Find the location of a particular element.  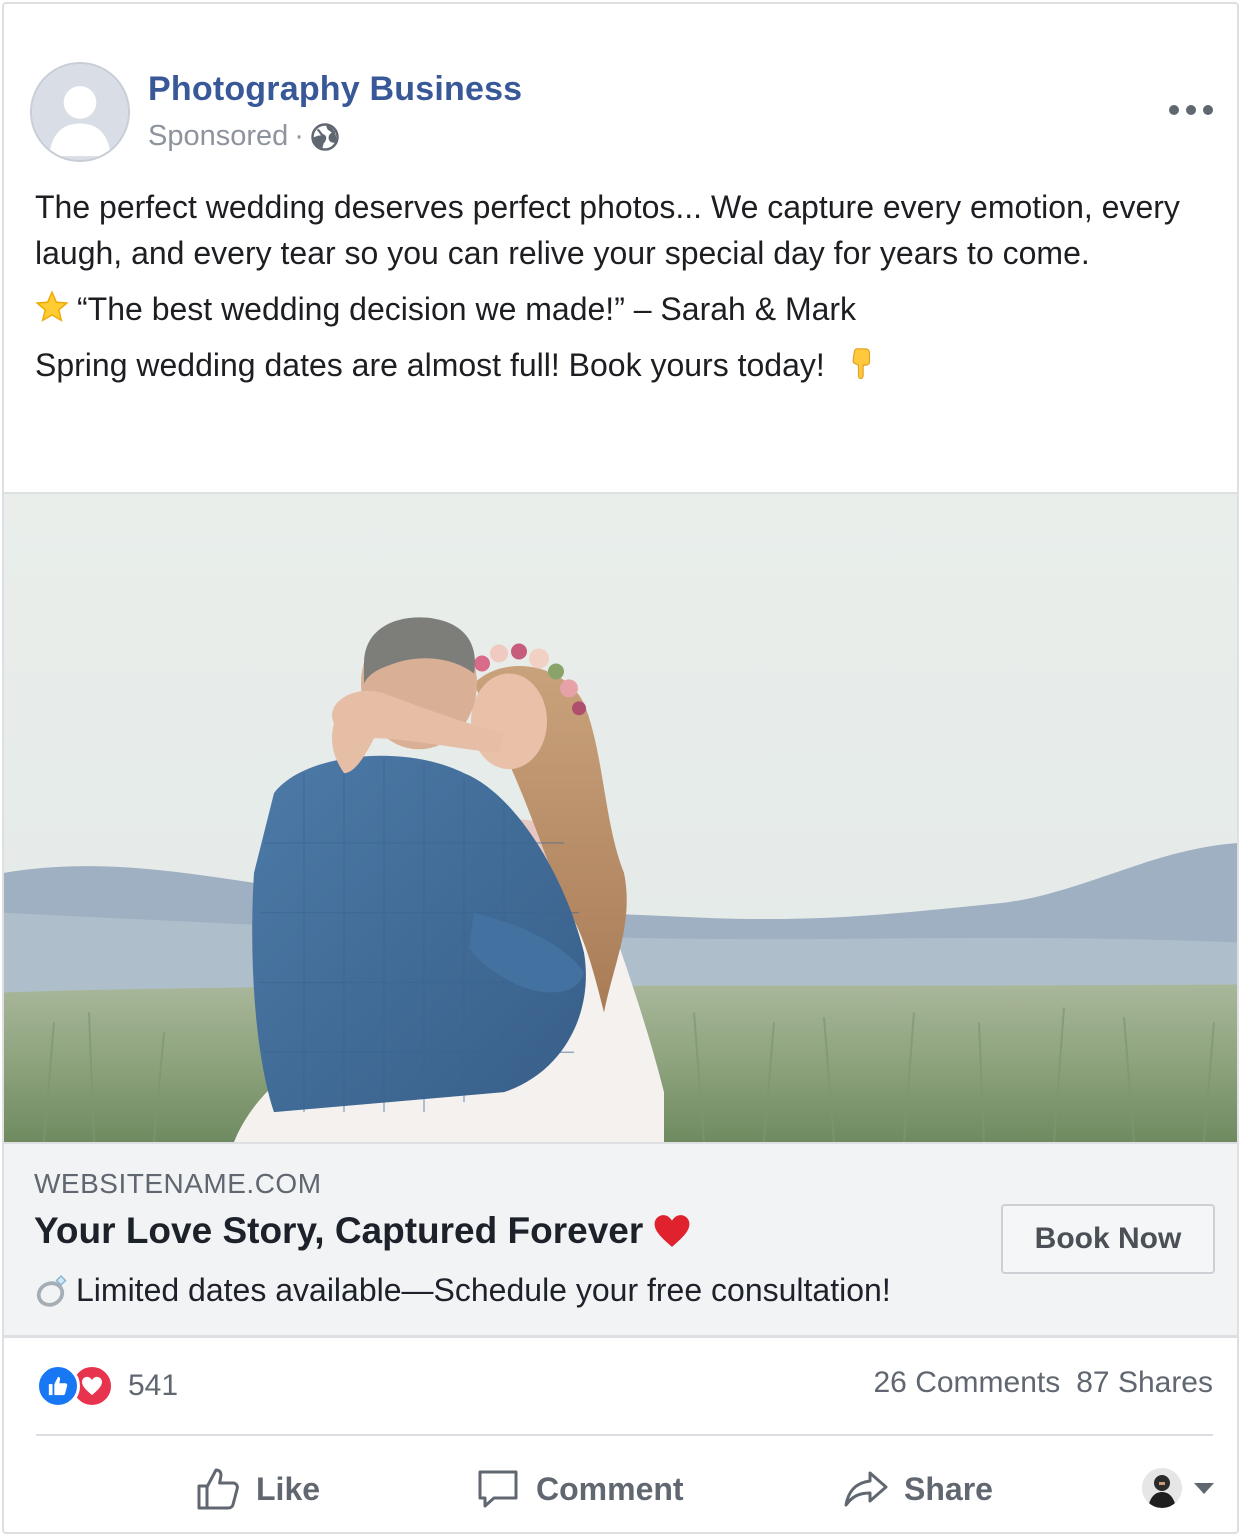

like-button: Like is located at coordinates (257, 1488).